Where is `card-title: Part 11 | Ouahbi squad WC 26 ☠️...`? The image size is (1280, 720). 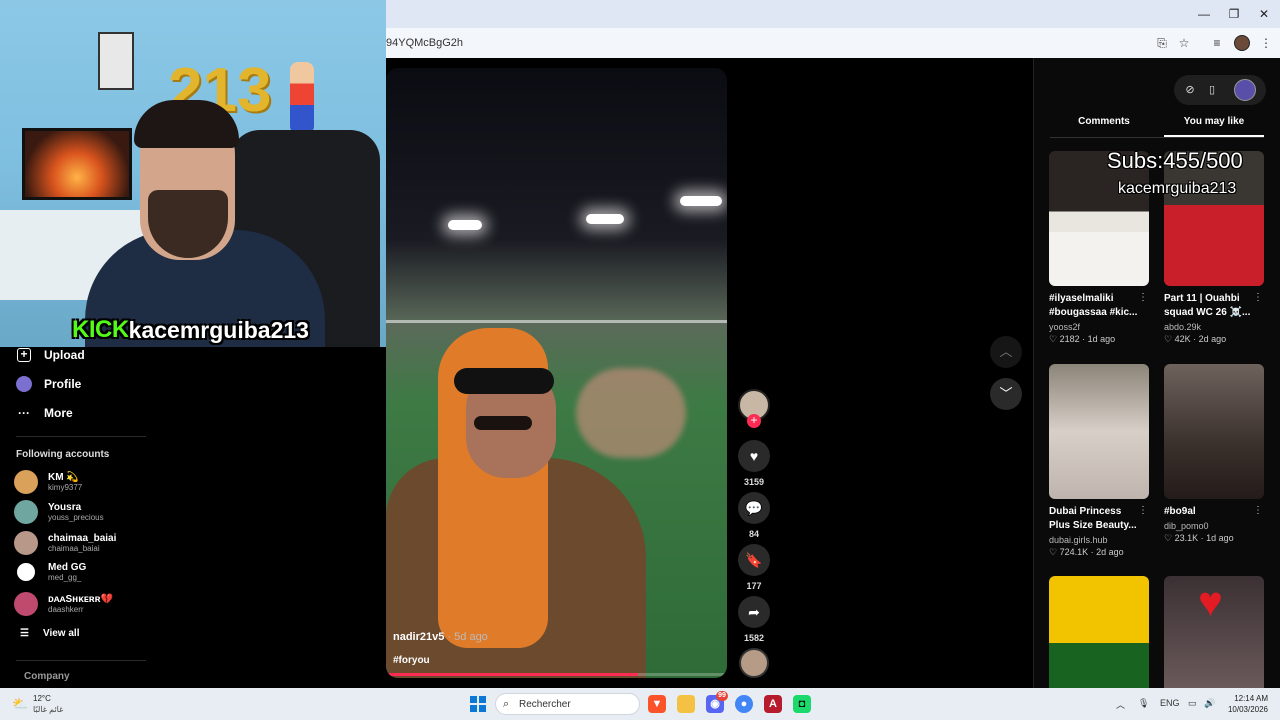
card-title: Part 11 | Ouahbi squad WC 26 ☠️... is located at coordinates (1209, 306).